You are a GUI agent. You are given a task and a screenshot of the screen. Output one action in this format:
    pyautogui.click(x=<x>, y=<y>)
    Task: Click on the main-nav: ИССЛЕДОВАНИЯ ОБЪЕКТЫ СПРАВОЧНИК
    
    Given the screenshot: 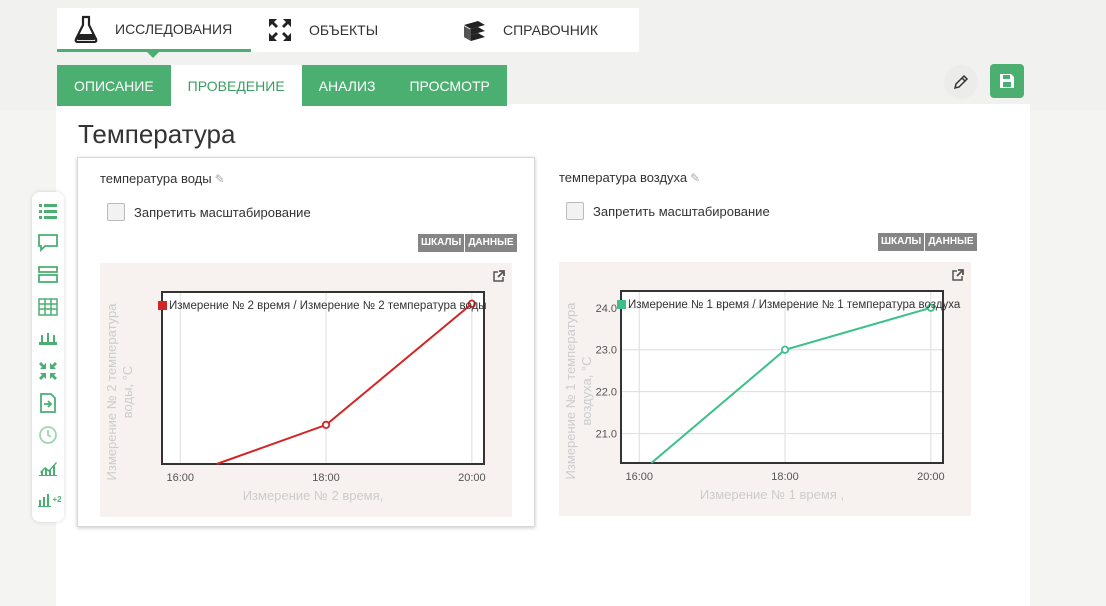 What is the action you would take?
    pyautogui.click(x=348, y=33)
    